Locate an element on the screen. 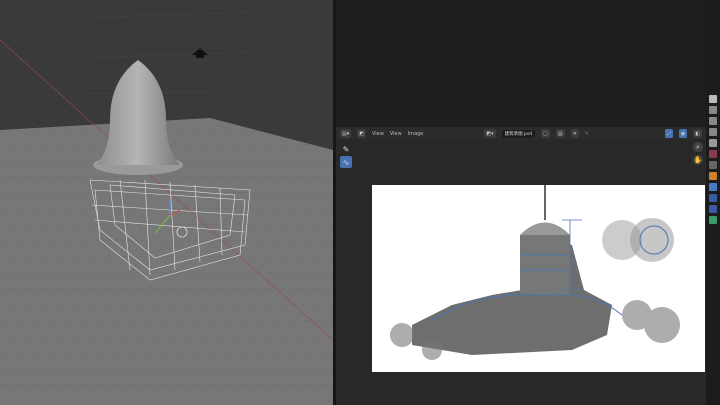 The height and width of the screenshot is (405, 720). menu-image: Image is located at coordinates (416, 134).